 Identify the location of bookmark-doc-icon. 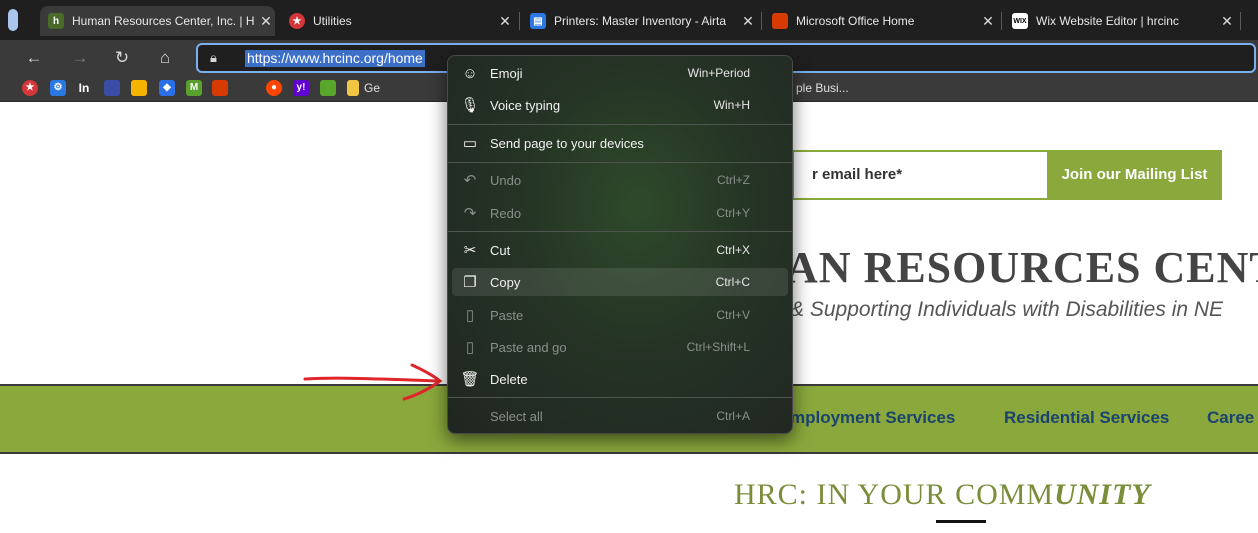
(353, 88).